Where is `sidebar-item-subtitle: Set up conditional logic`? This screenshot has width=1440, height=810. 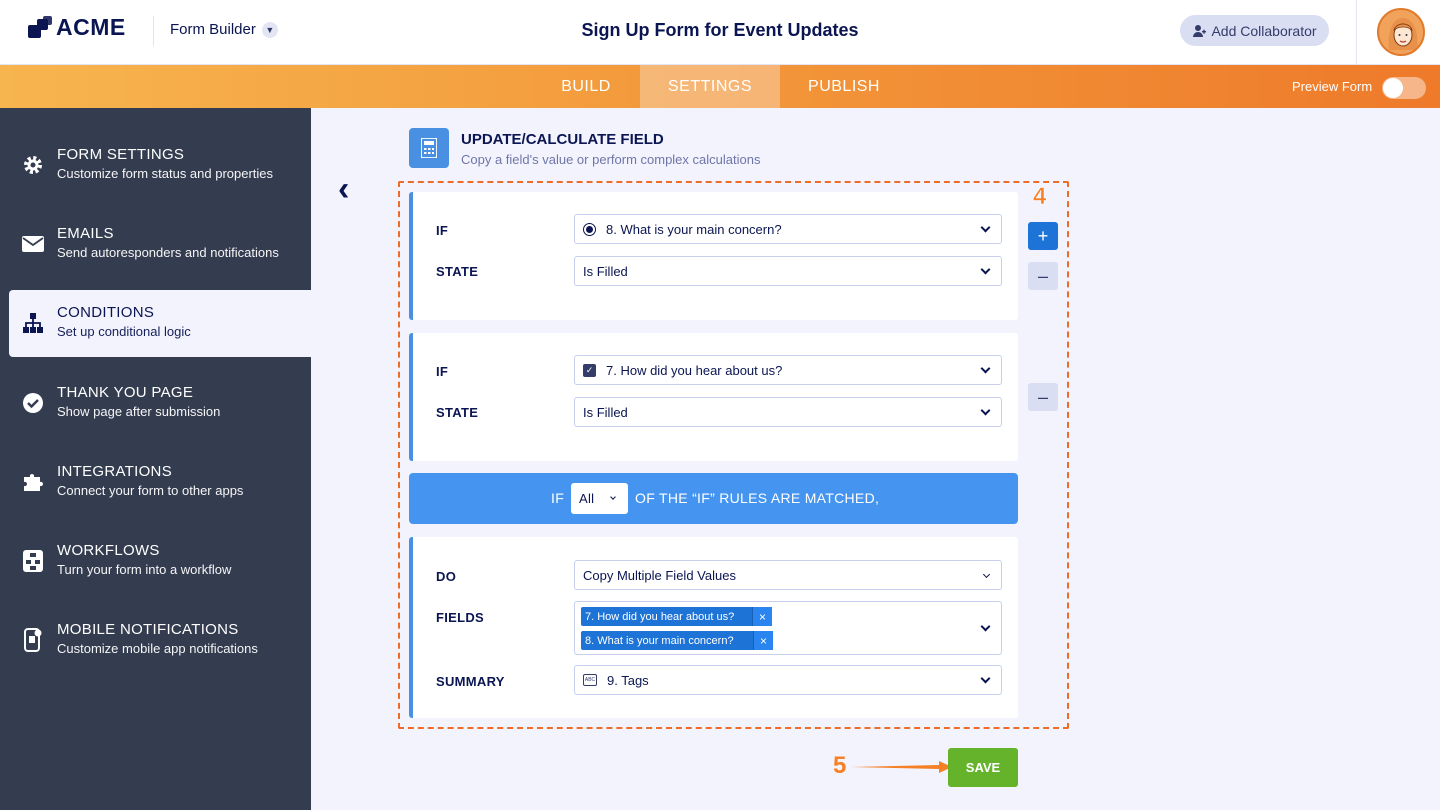
sidebar-item-subtitle: Set up conditional logic is located at coordinates (124, 331).